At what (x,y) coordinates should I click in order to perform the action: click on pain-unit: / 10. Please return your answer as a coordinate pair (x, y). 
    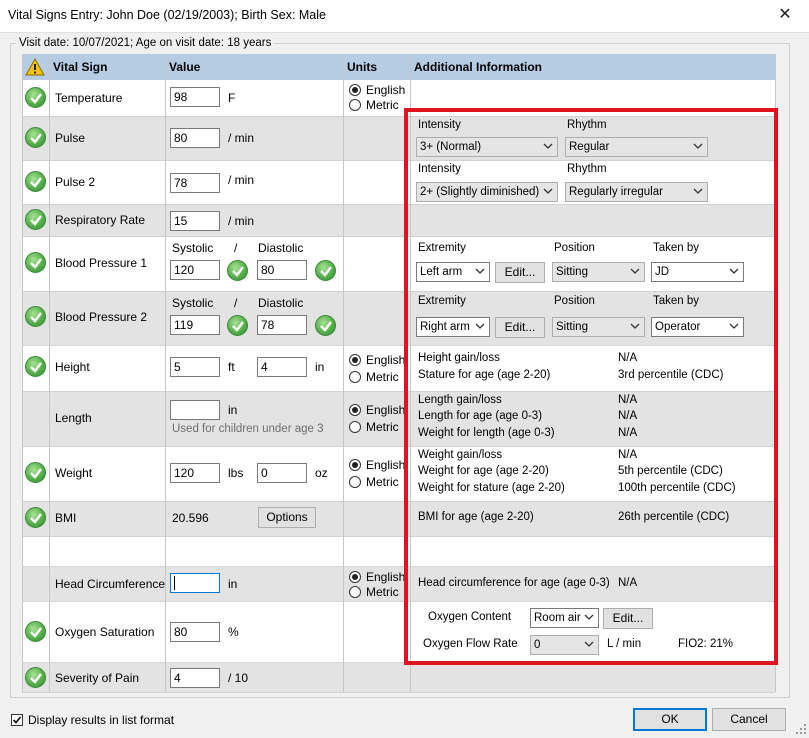
    Looking at the image, I should click on (238, 678).